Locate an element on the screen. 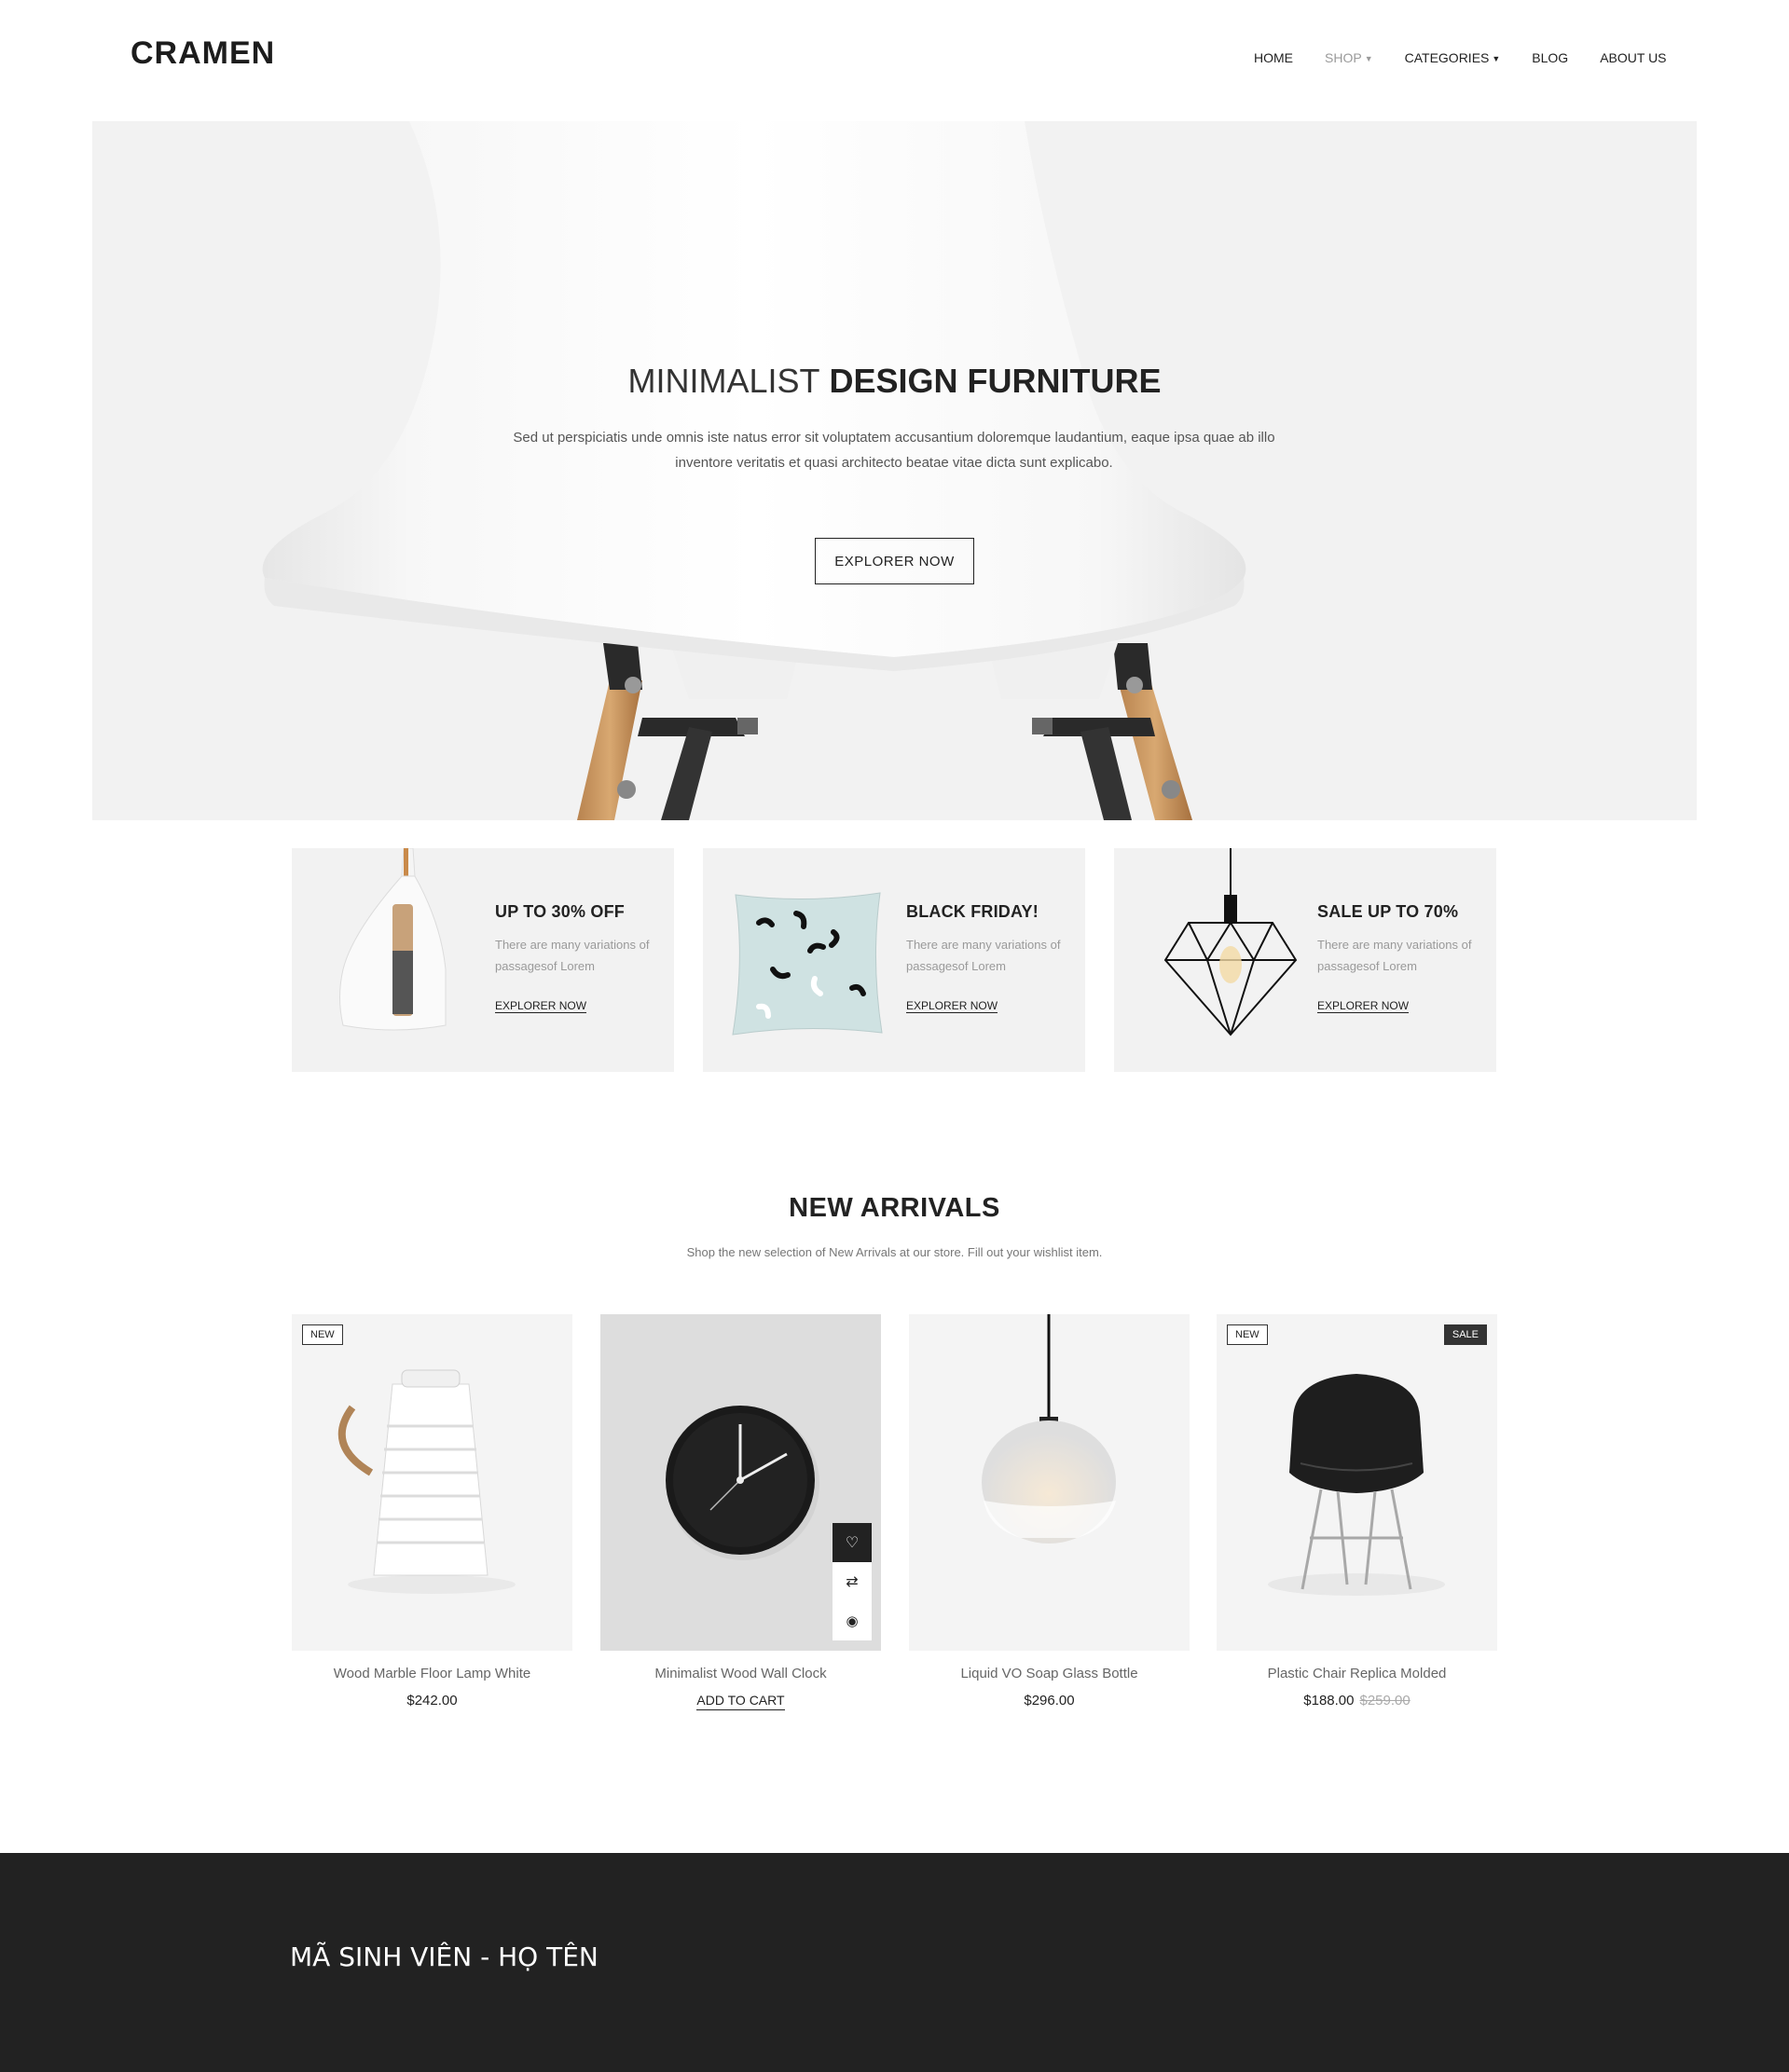 This screenshot has height=2072, width=1789. pillow-image is located at coordinates (807, 964).